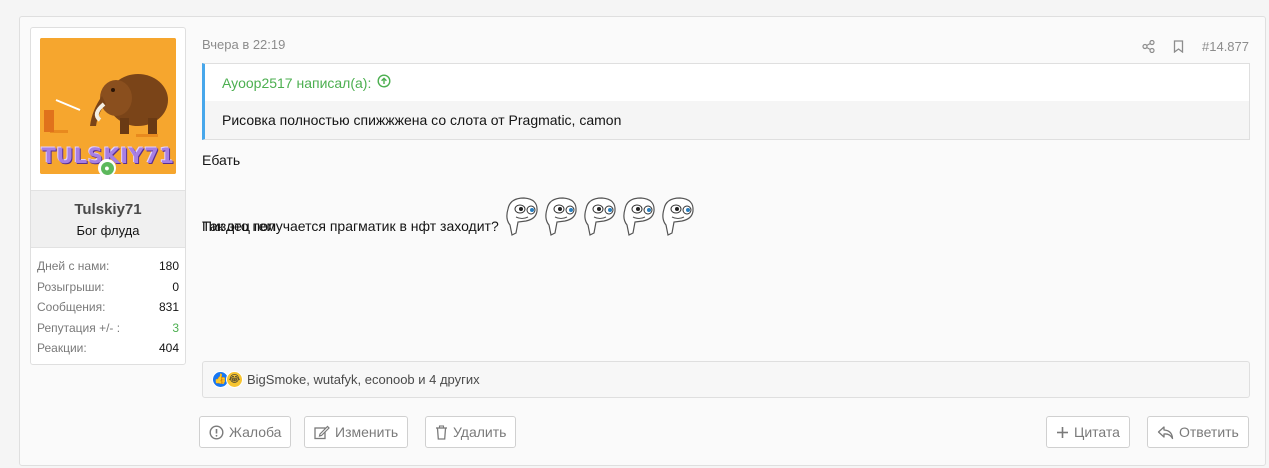  I want to click on quote-button: Цитата, so click(1088, 432).